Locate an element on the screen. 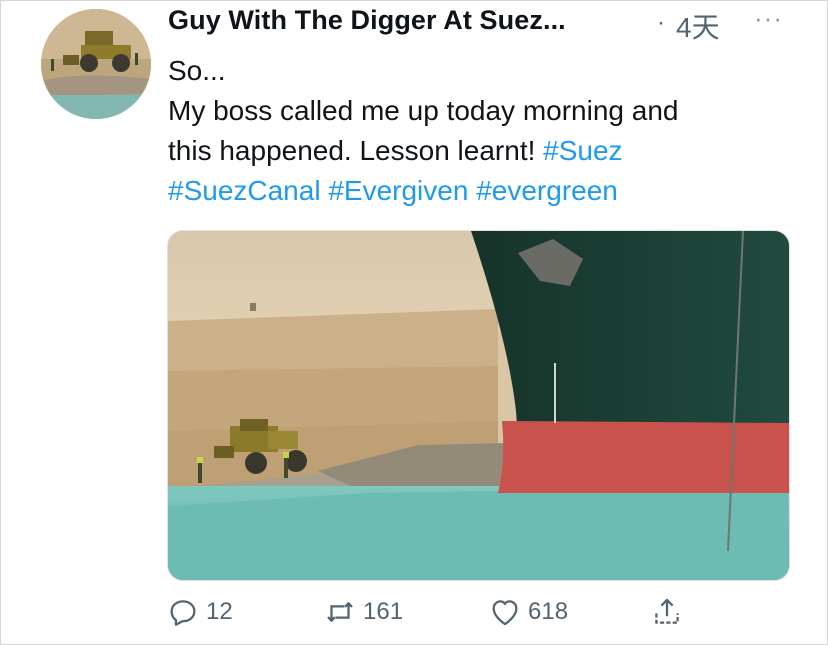  tweet-text-run: My boss called me up today morning and is located at coordinates (423, 110).